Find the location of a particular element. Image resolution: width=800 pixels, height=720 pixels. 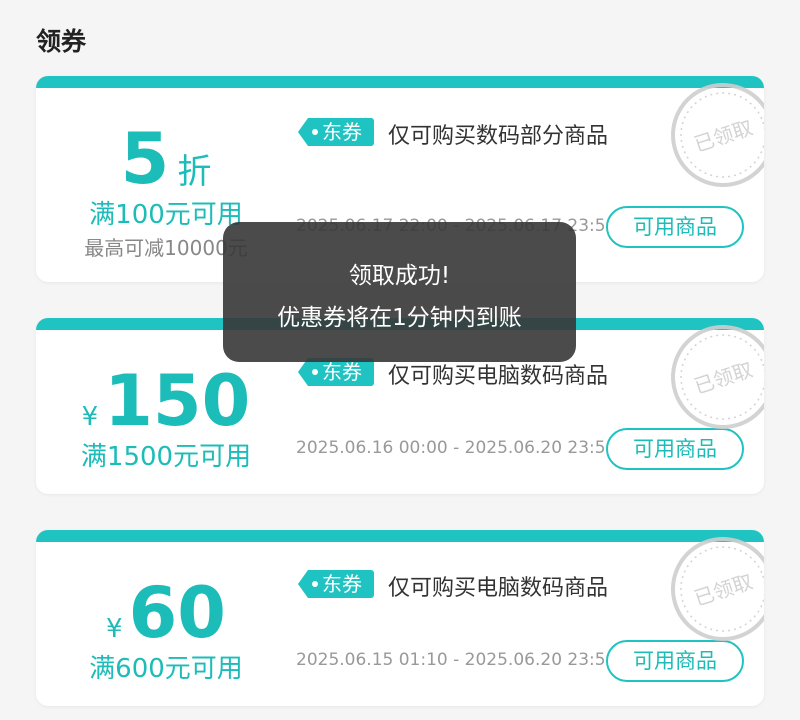

coupon-amount: ¥60 is located at coordinates (166, 613).